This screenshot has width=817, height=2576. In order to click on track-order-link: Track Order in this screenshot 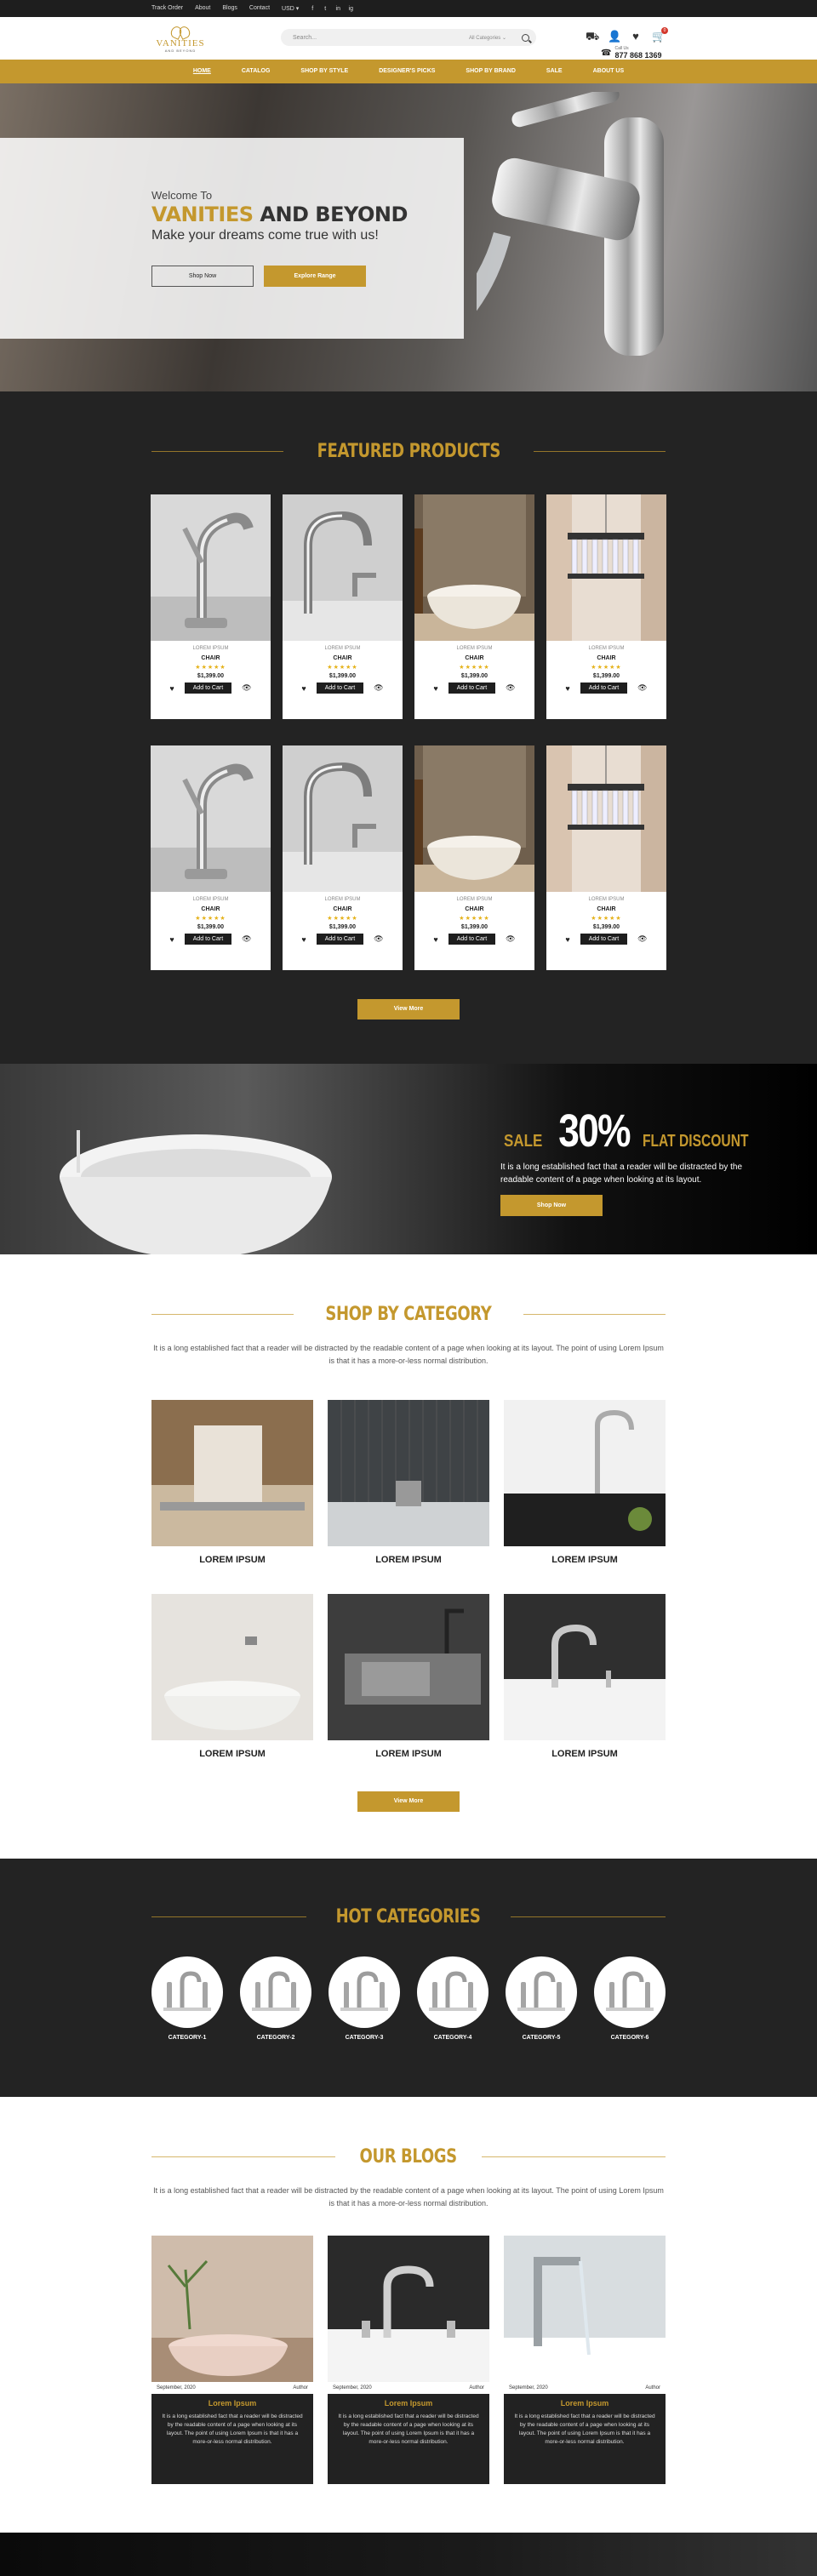, I will do `click(167, 8)`.